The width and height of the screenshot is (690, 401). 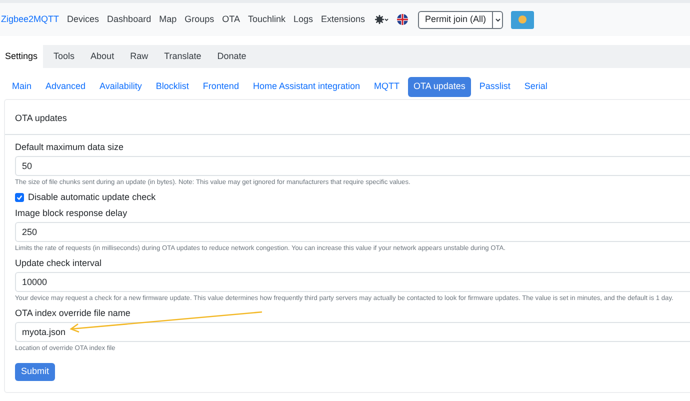 What do you see at coordinates (41, 118) in the screenshot?
I see `card-title: OTA updates` at bounding box center [41, 118].